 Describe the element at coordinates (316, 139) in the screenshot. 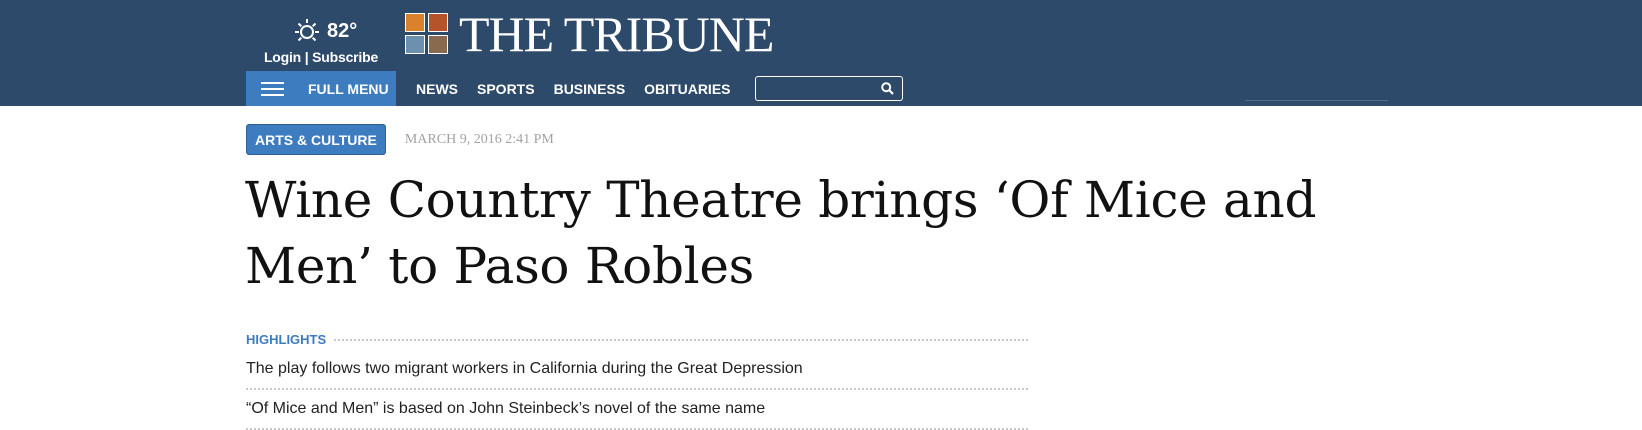

I see `category-badge: ARTS & CULTURE` at that location.